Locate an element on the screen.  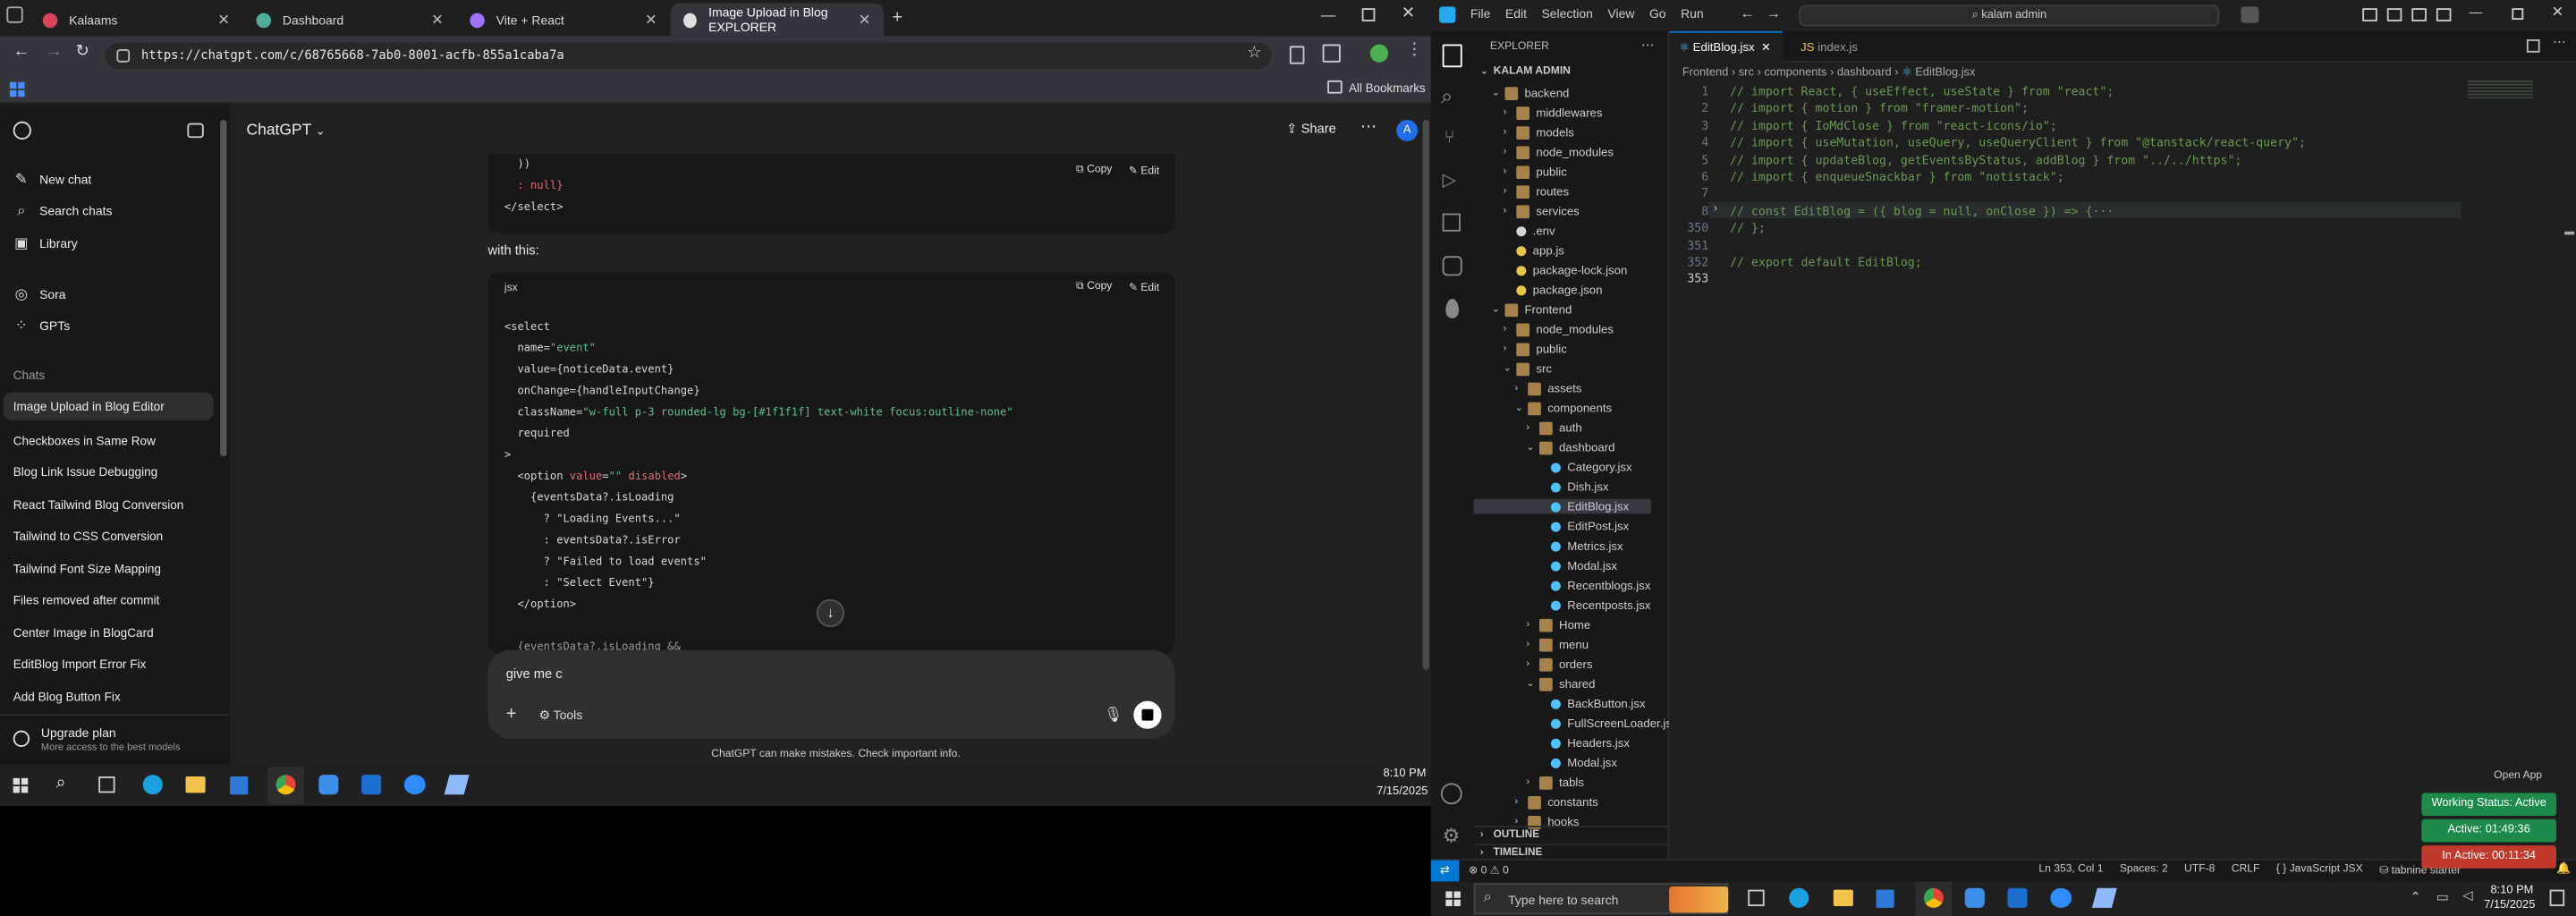
share-button: ⇪ Share is located at coordinates (1311, 129).